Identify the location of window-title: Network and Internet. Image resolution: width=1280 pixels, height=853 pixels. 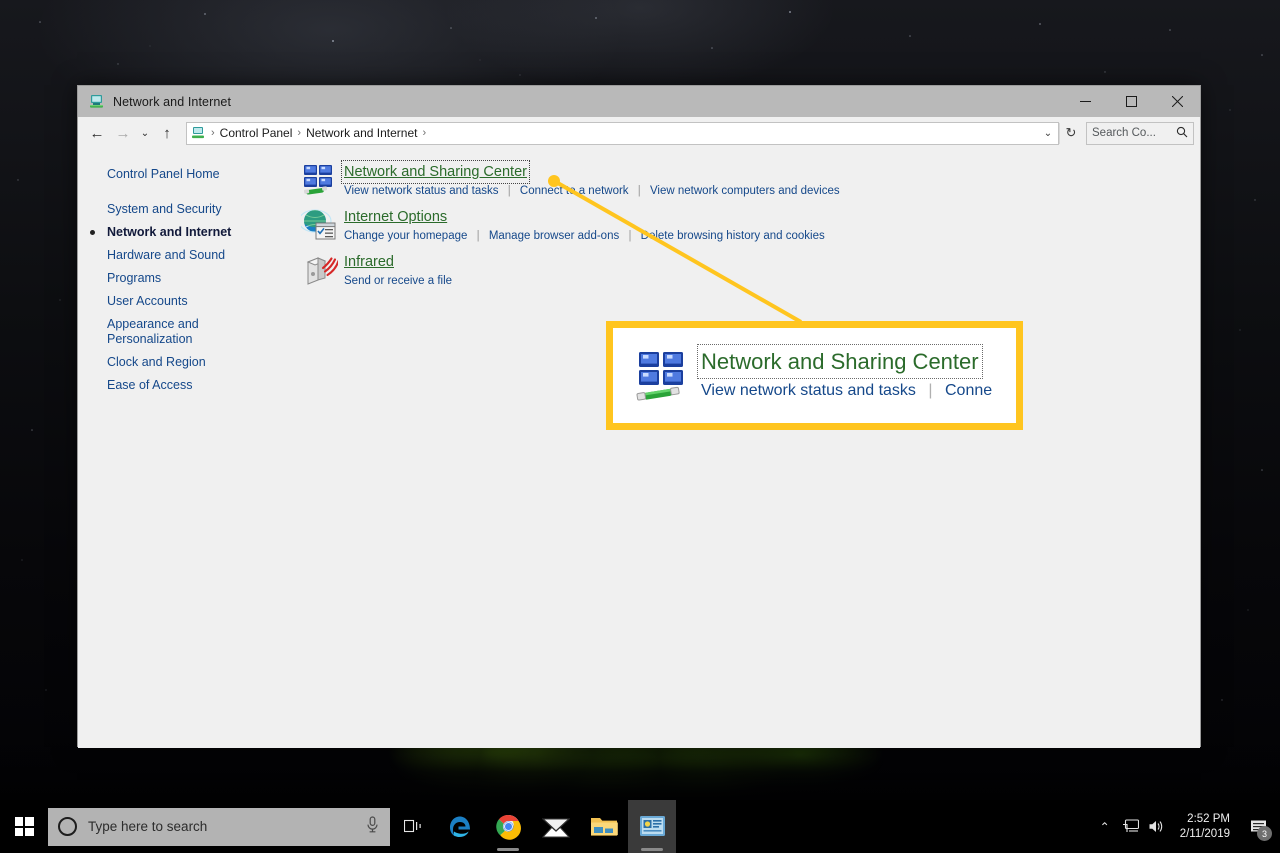
(172, 101).